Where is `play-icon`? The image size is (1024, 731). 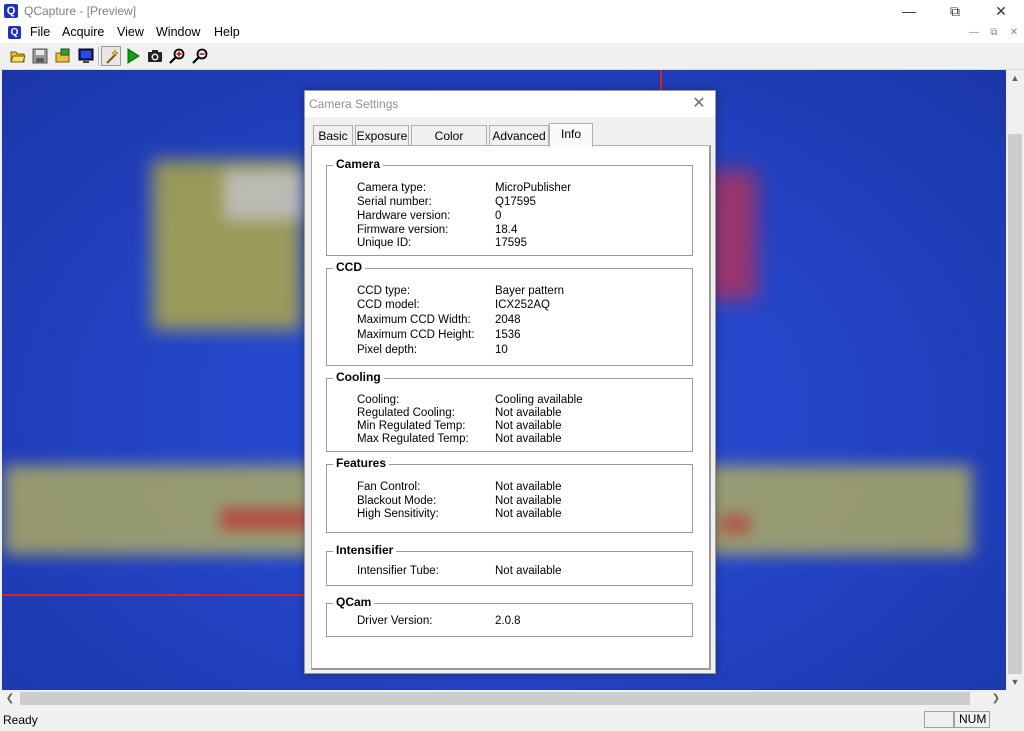
play-icon is located at coordinates (133, 56).